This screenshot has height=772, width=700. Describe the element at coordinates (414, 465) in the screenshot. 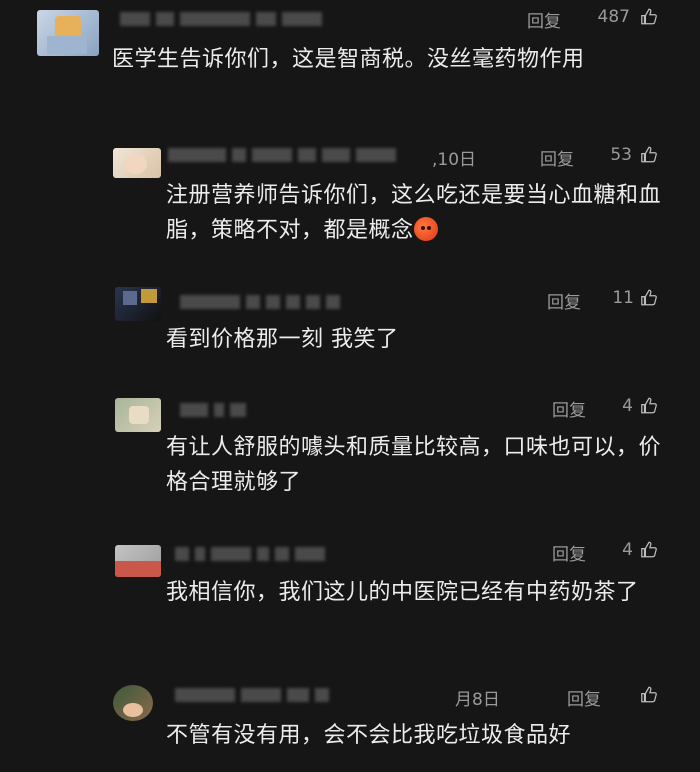

I see `comment-text: 有让人舒服的噱头和质量比较高，口味也可以，价格合理就够了` at that location.